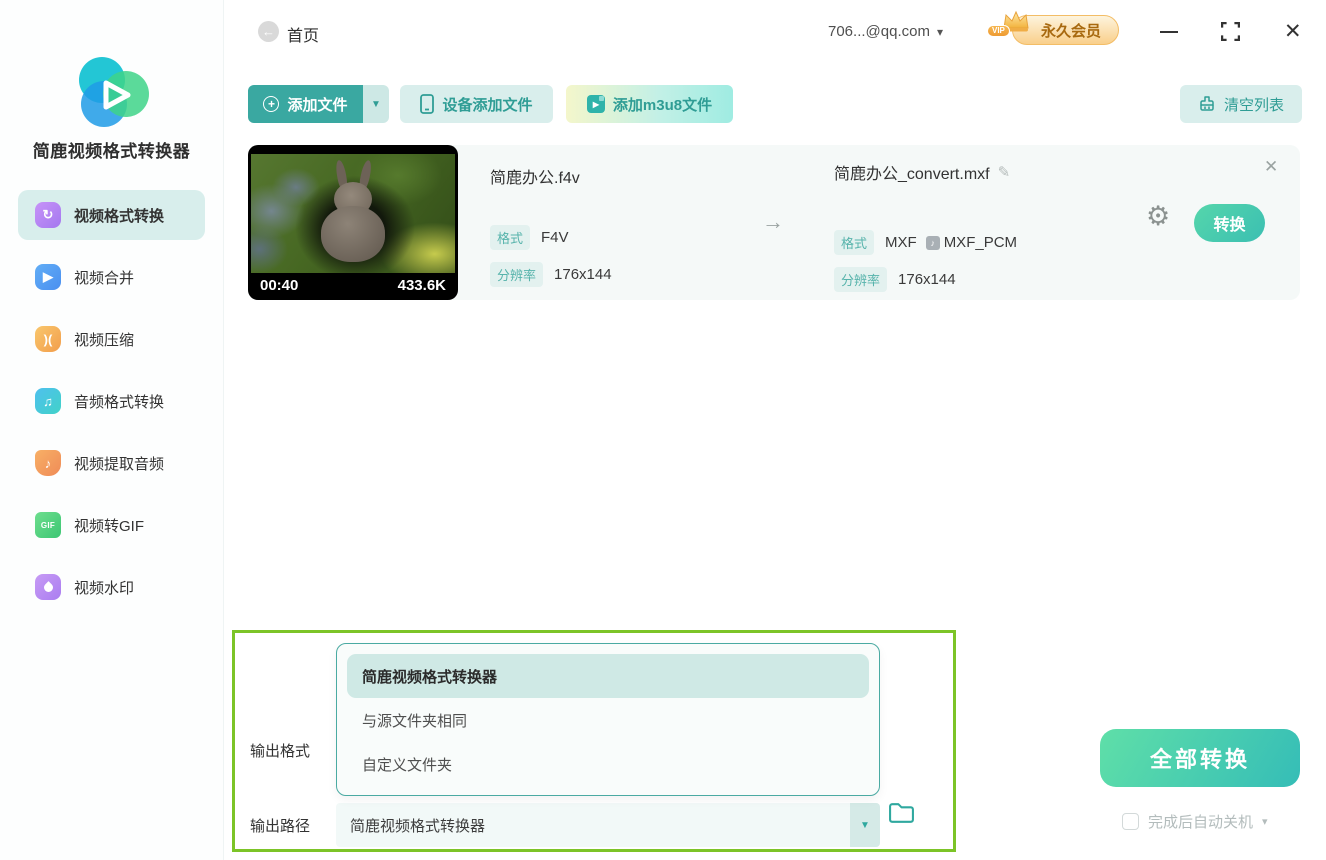 The image size is (1326, 860). I want to click on output-path-label: 输出路径, so click(280, 826).